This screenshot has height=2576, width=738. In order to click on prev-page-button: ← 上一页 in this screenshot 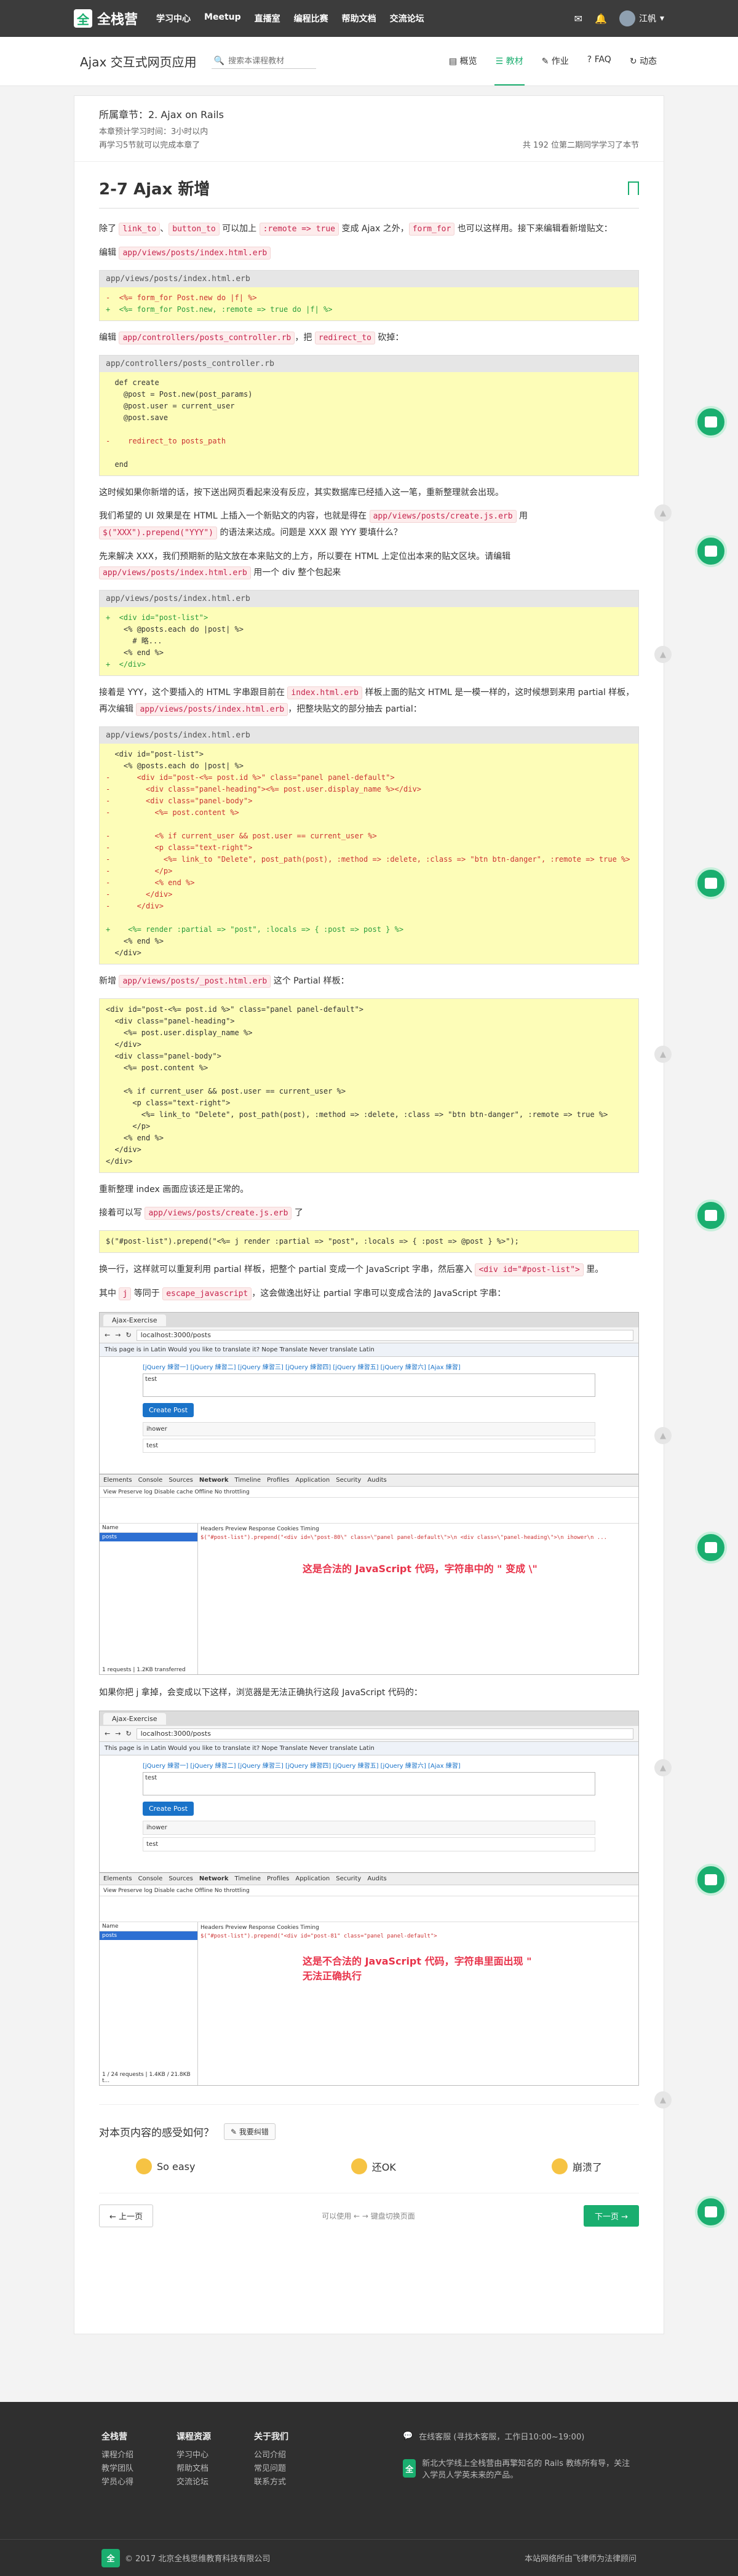, I will do `click(126, 2215)`.